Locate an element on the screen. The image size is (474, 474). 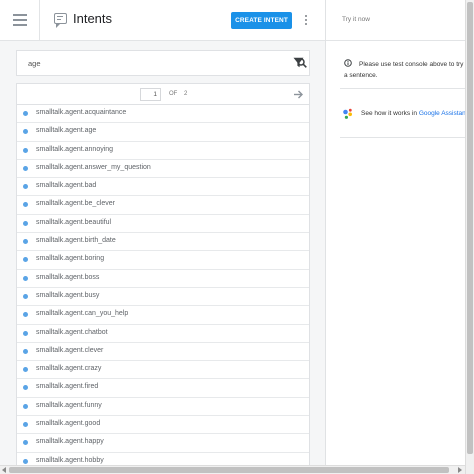
intent-row: smalltalk.agent.busy is located at coordinates (163, 297).